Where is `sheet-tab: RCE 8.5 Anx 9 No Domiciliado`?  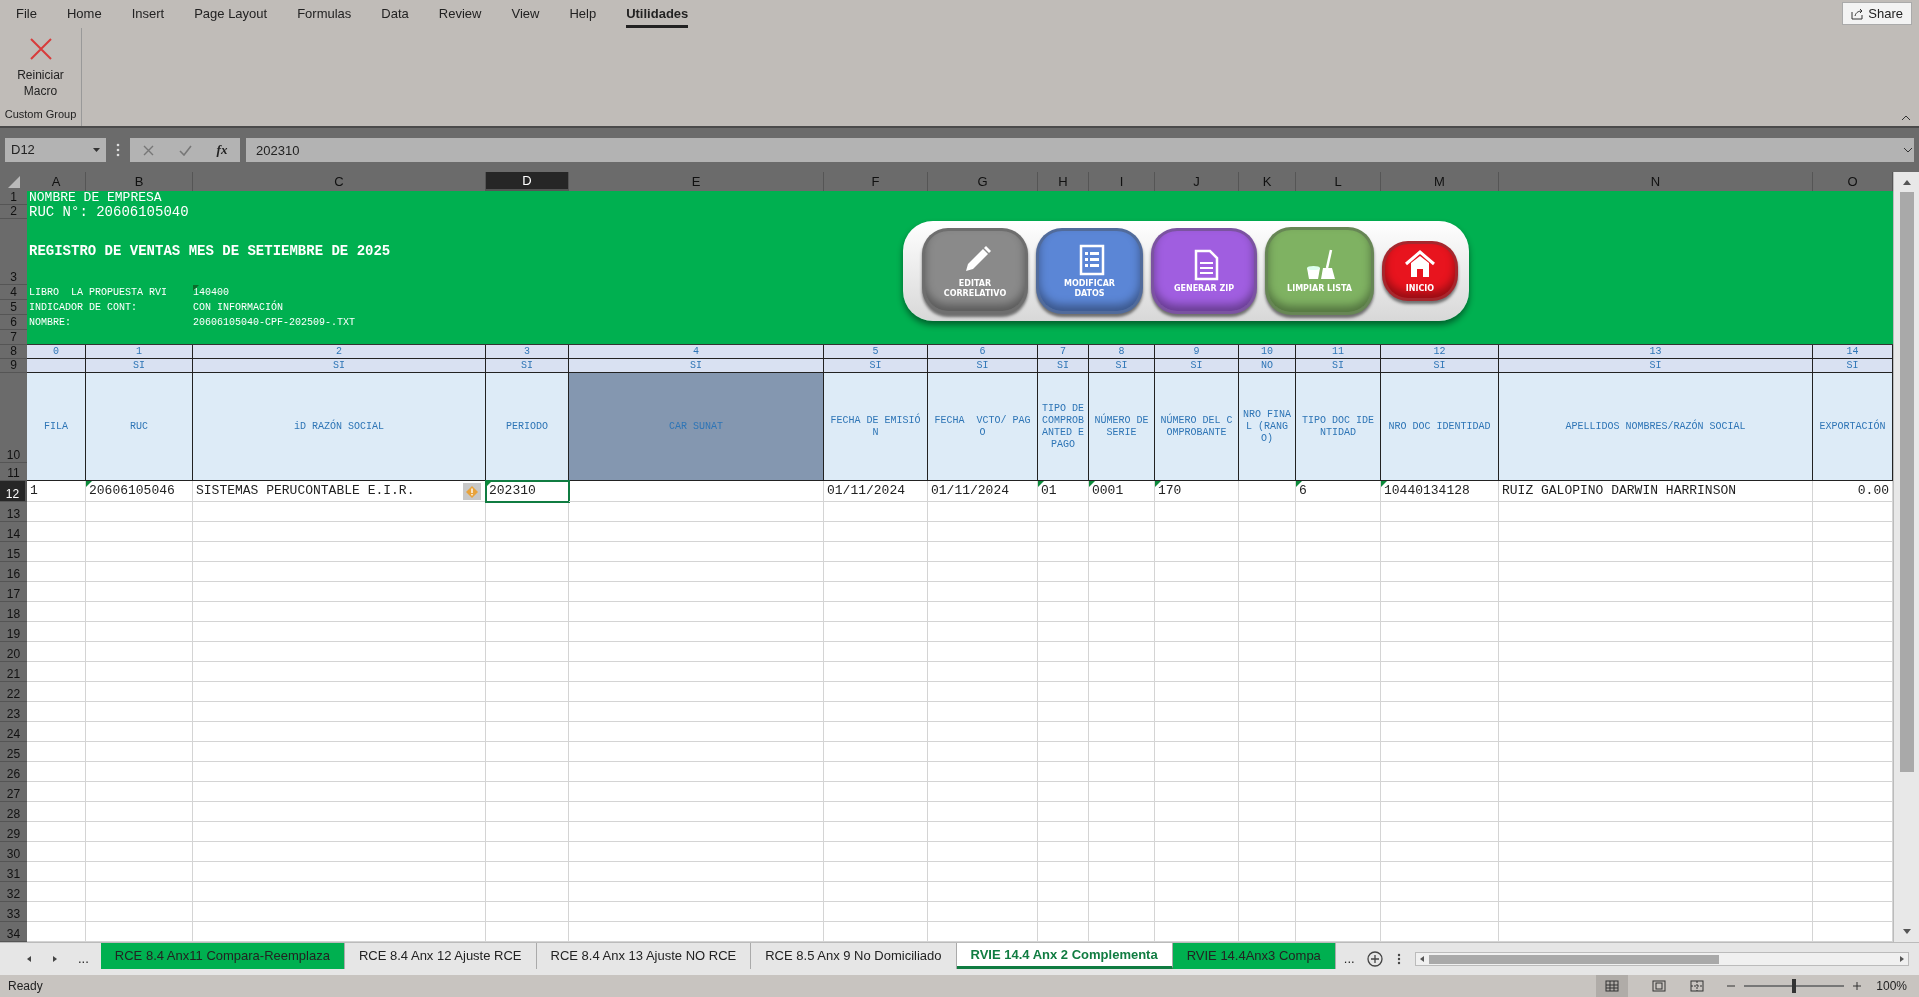 sheet-tab: RCE 8.5 Anx 9 No Domiciliado is located at coordinates (854, 956).